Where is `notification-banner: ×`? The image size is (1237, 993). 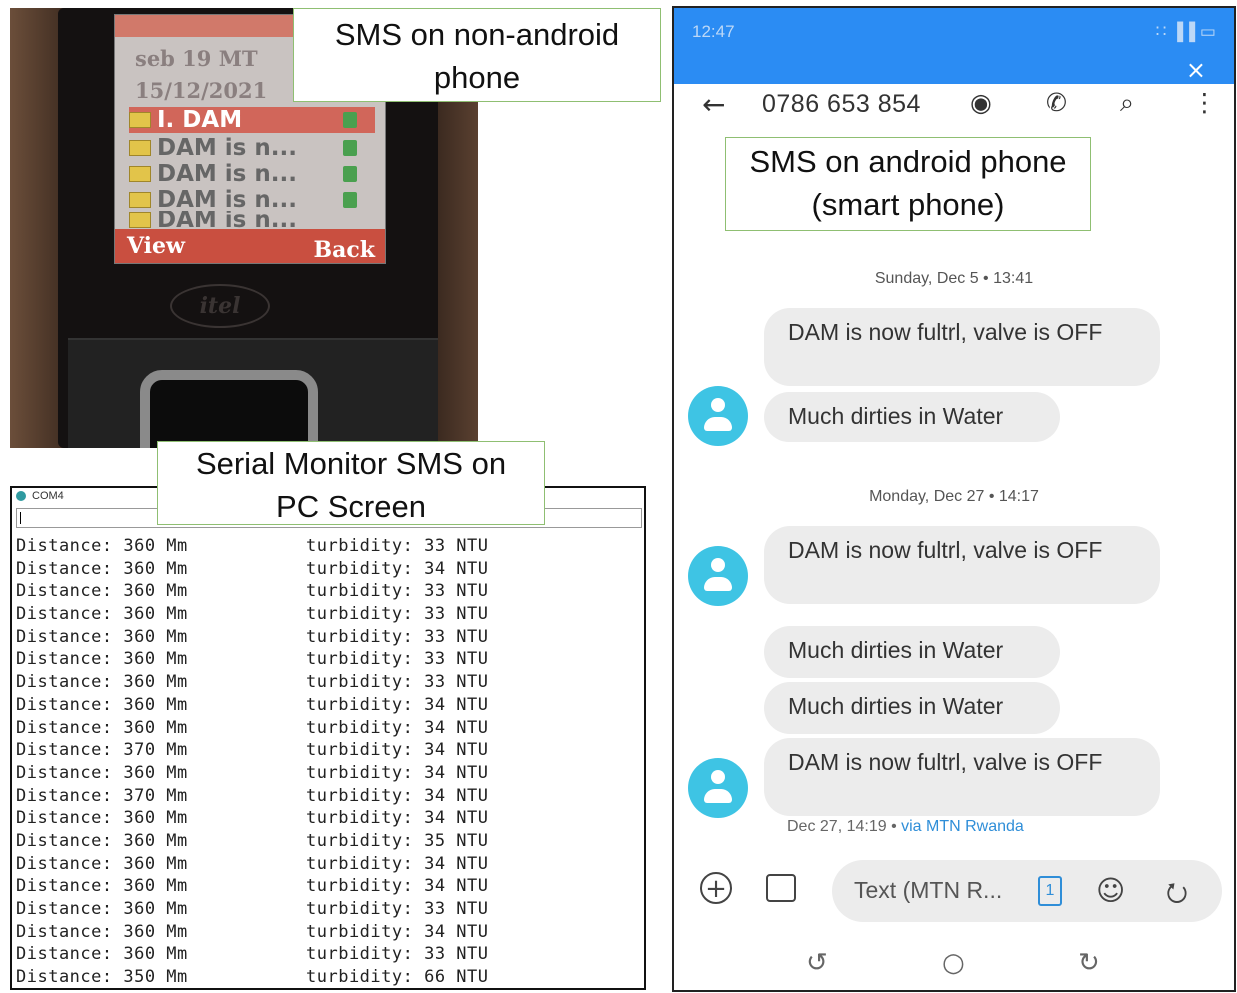
notification-banner: × is located at coordinates (954, 69).